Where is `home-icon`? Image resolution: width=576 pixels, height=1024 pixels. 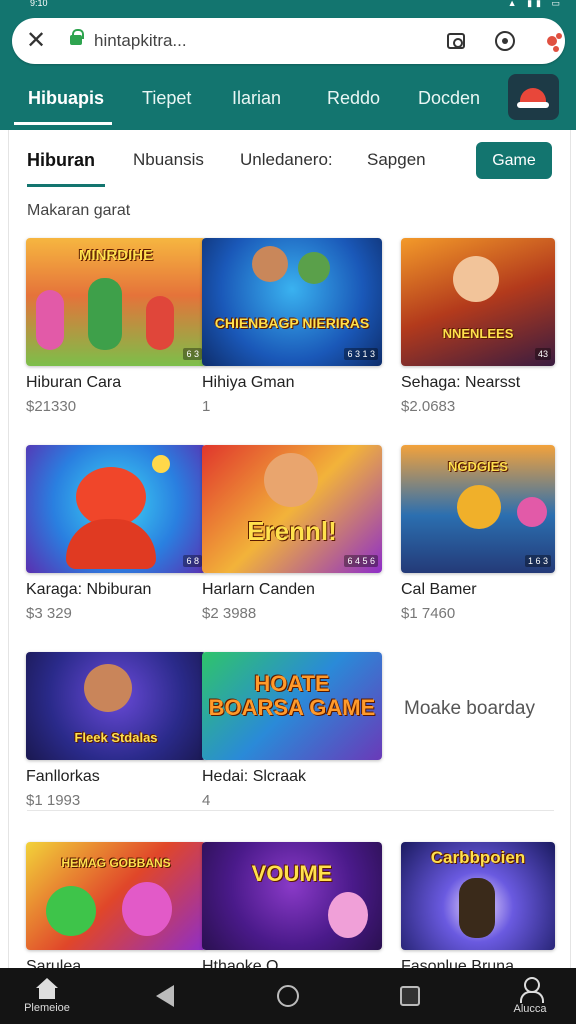
home-icon is located at coordinates (47, 989).